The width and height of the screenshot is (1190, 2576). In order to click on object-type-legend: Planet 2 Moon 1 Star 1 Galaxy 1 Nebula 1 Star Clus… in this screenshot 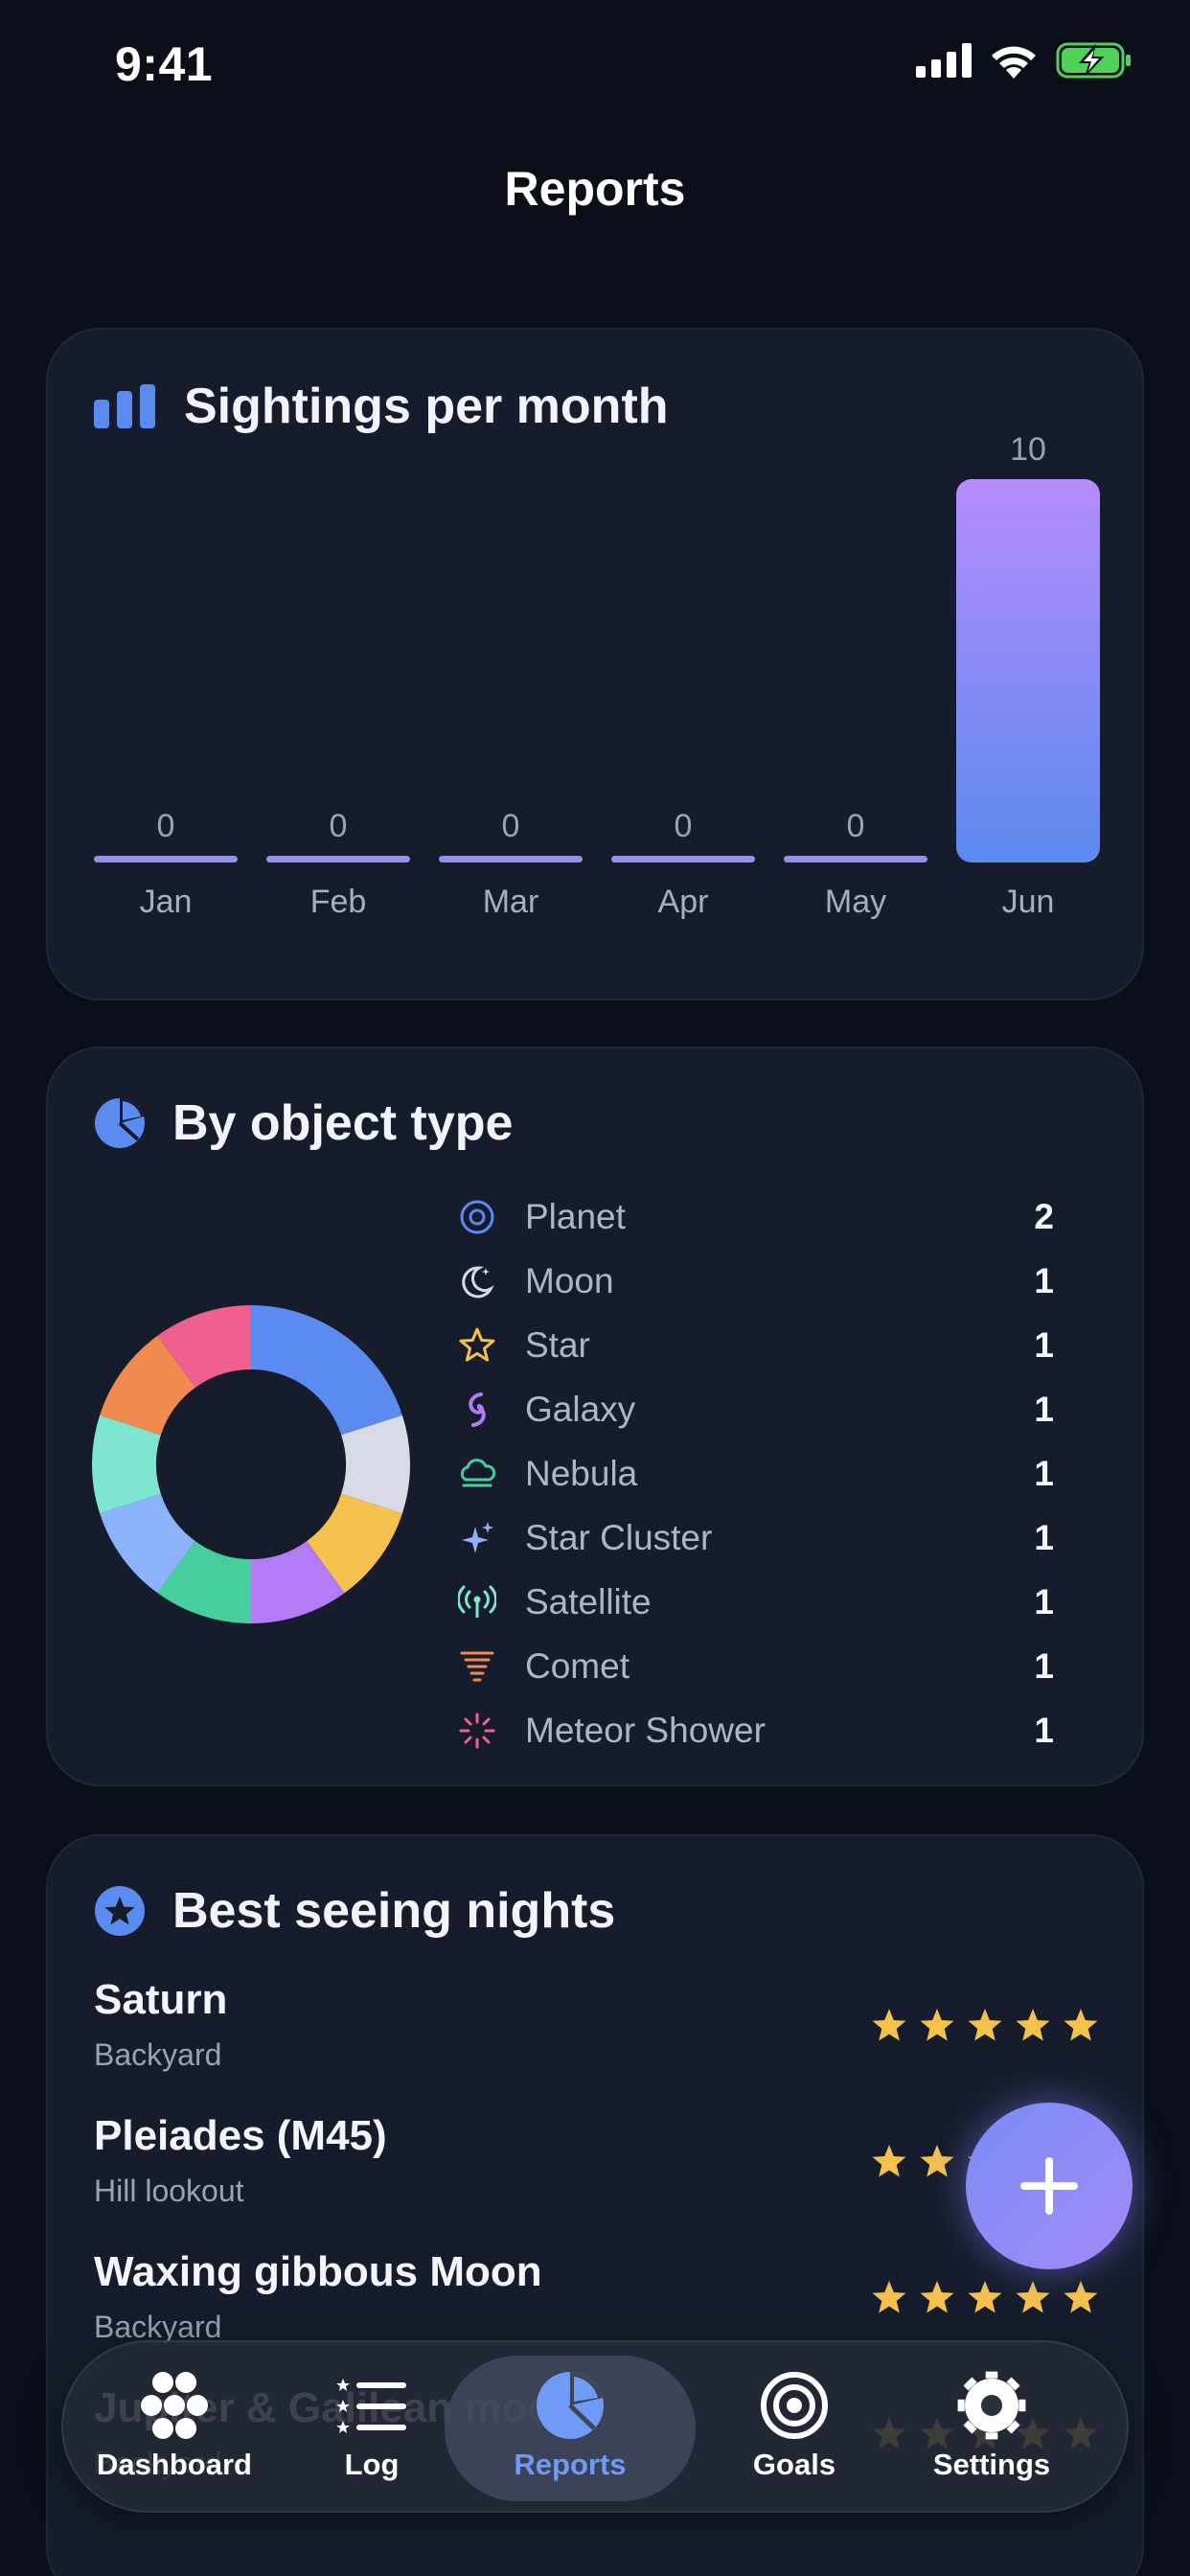, I will do `click(801, 1473)`.